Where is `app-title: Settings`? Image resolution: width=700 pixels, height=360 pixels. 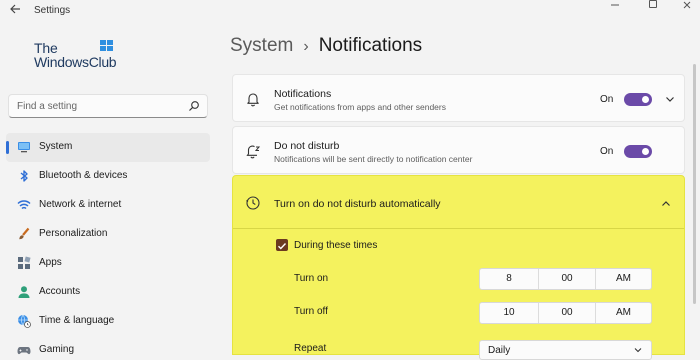
app-title: Settings is located at coordinates (52, 10).